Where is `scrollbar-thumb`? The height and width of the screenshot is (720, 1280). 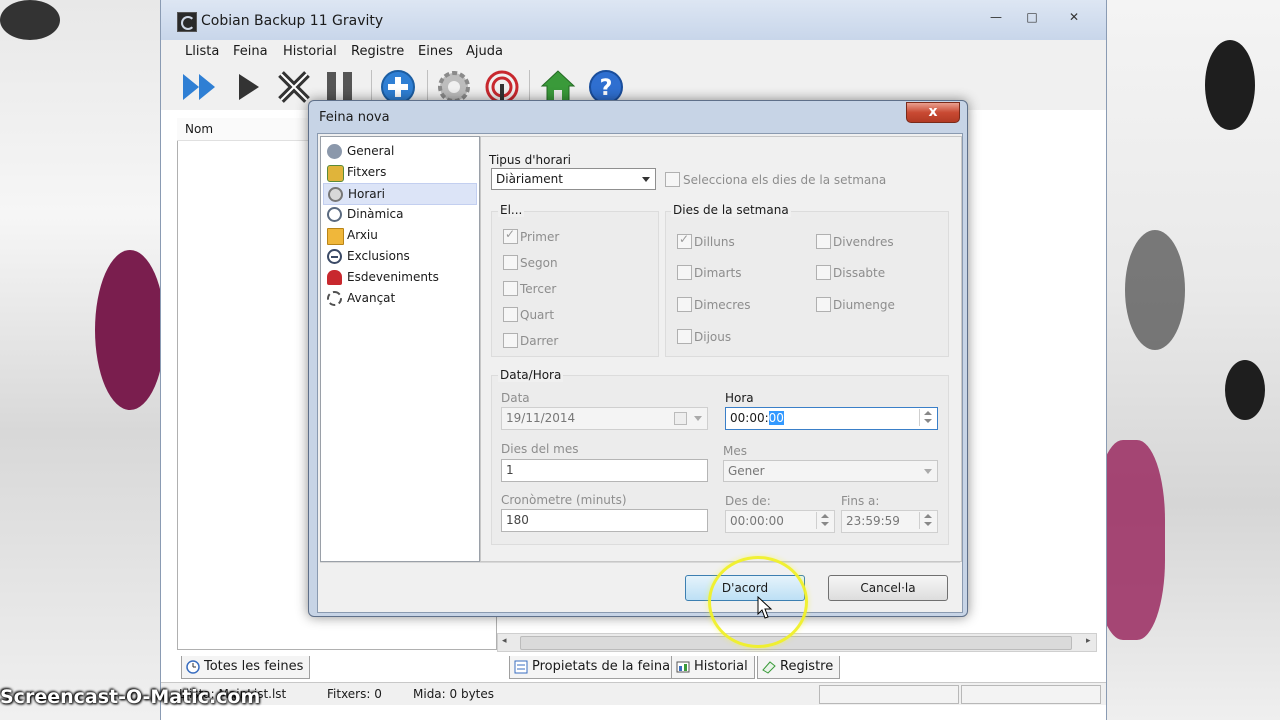 scrollbar-thumb is located at coordinates (796, 643).